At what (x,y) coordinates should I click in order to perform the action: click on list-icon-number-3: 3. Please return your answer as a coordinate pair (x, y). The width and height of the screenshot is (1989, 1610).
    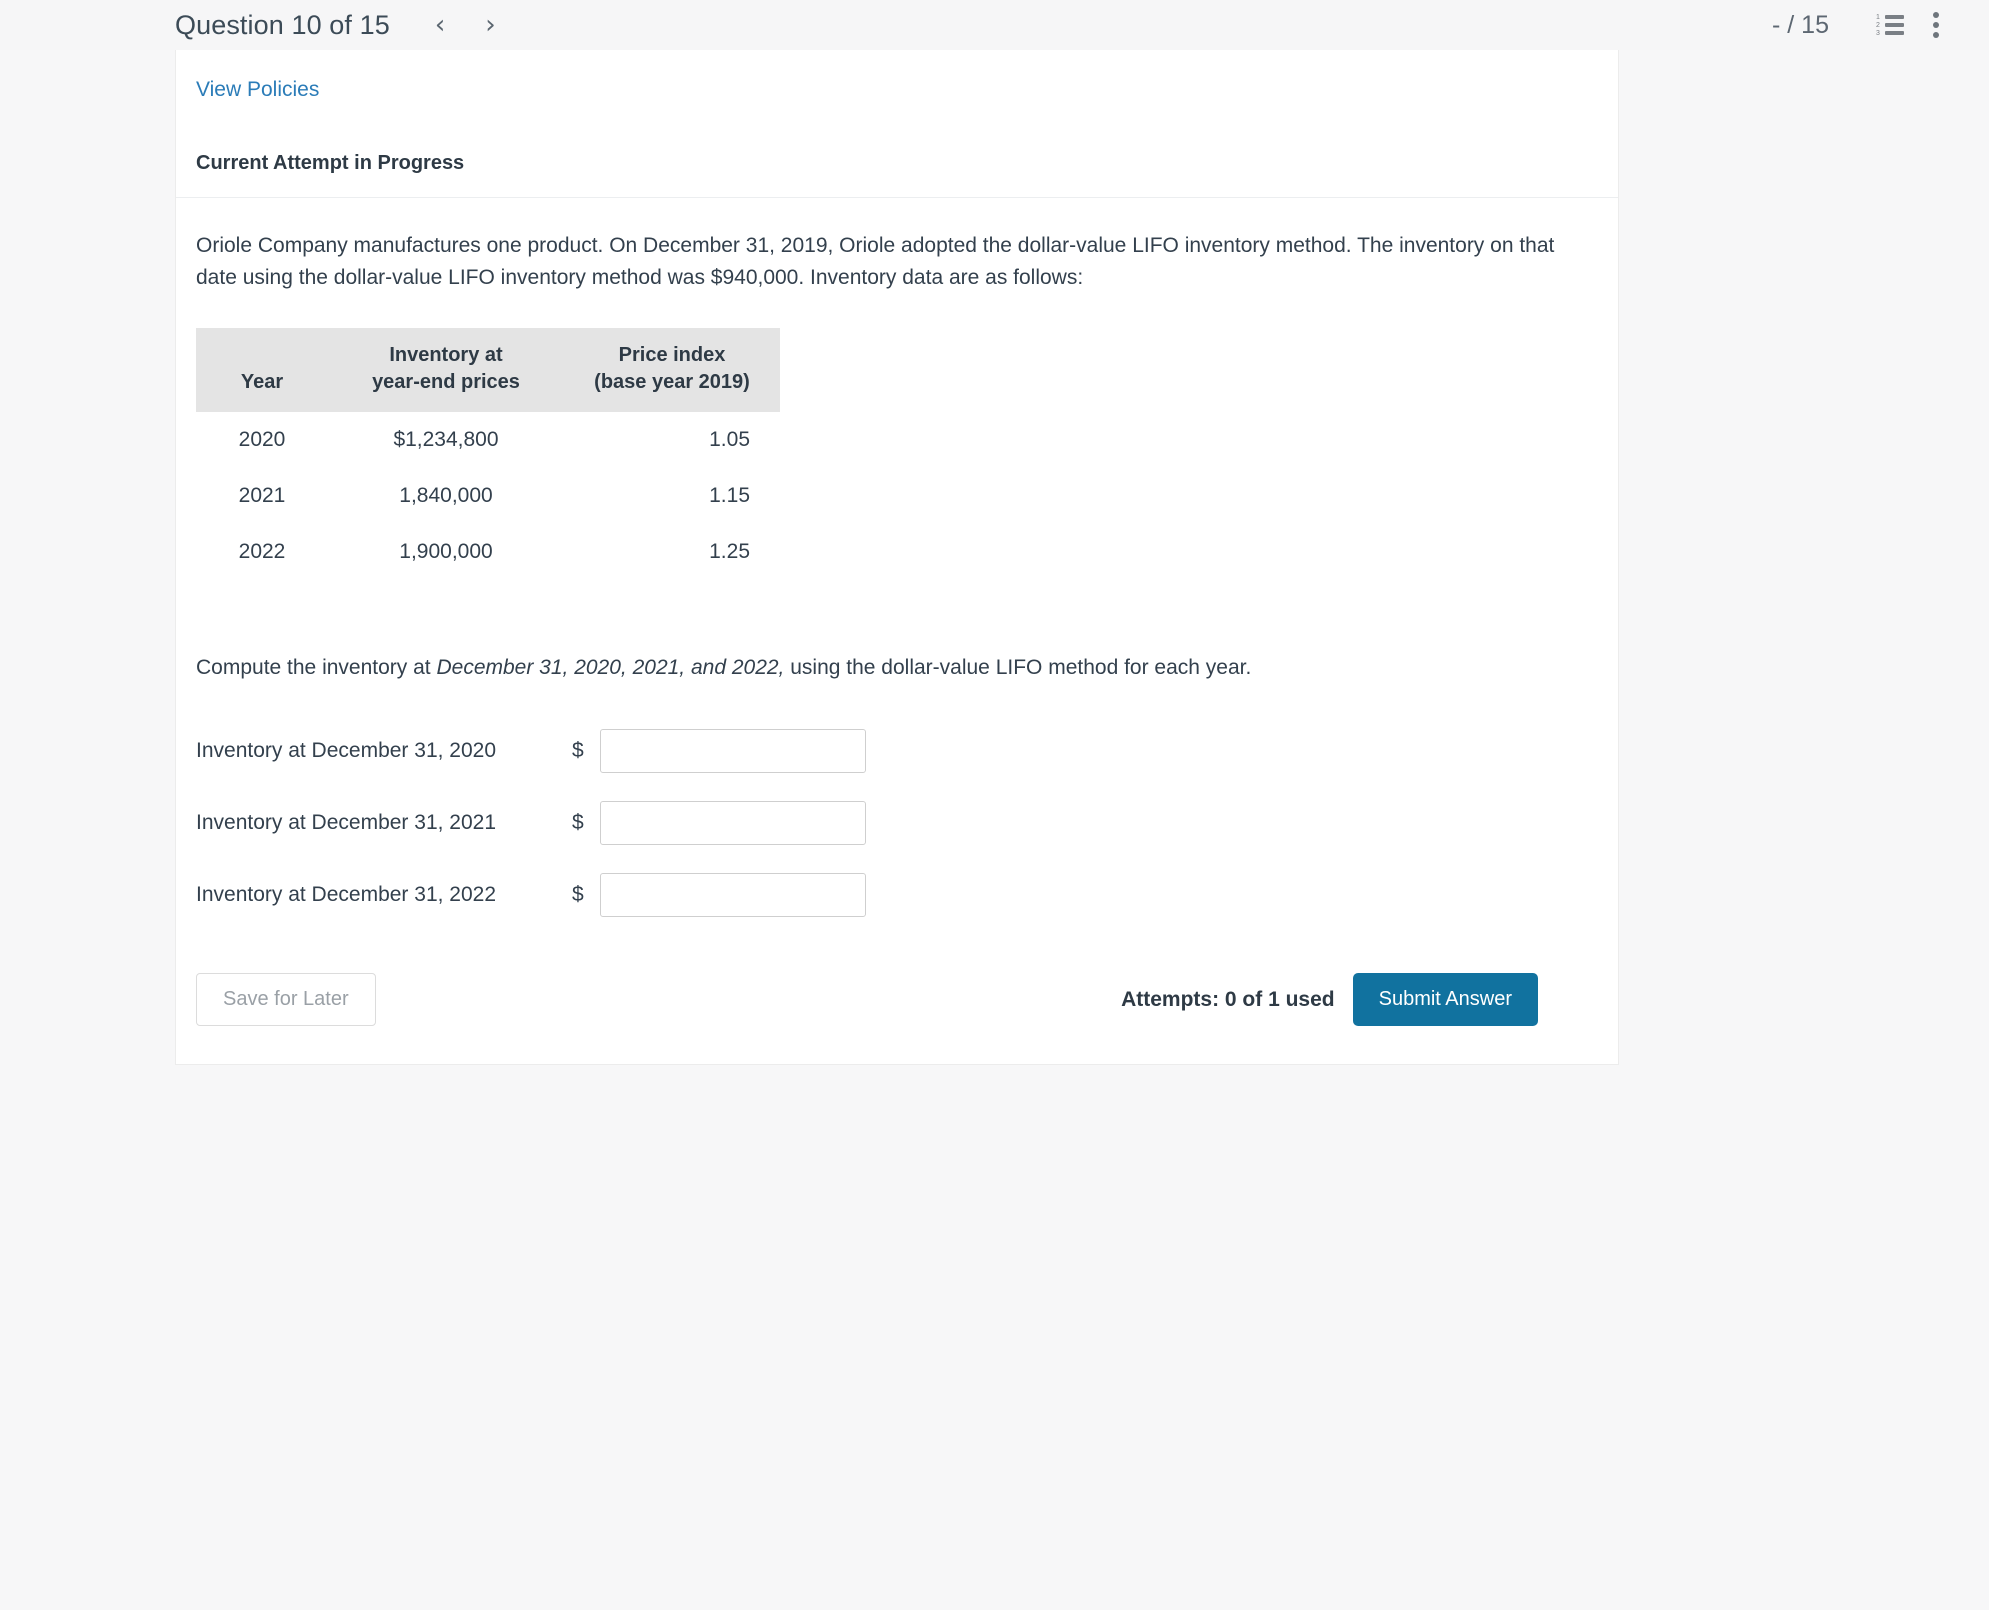
    Looking at the image, I should click on (1878, 33).